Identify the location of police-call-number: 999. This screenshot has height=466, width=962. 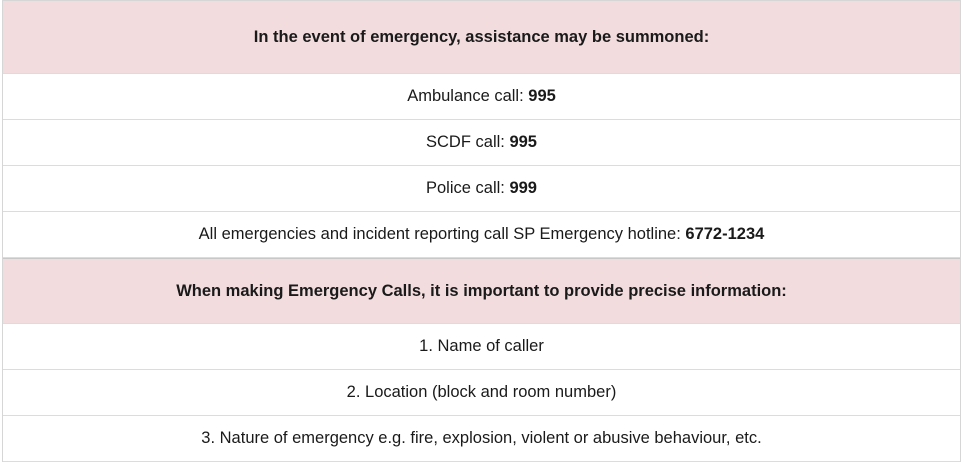
(523, 188).